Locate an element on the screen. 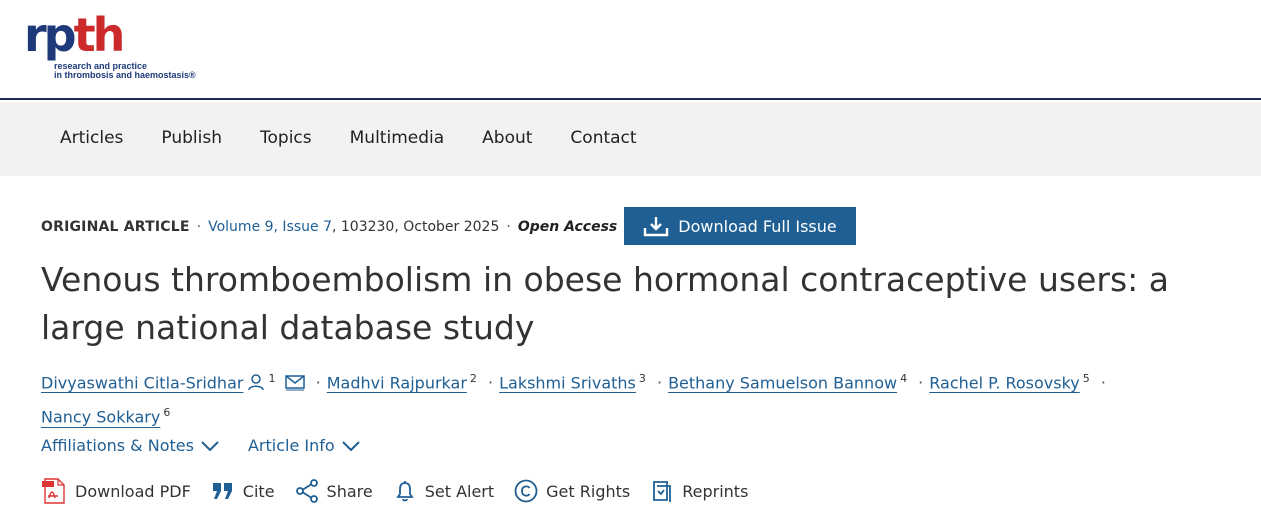 The image size is (1261, 515). logo-mark-rp: rp is located at coordinates (50, 35).